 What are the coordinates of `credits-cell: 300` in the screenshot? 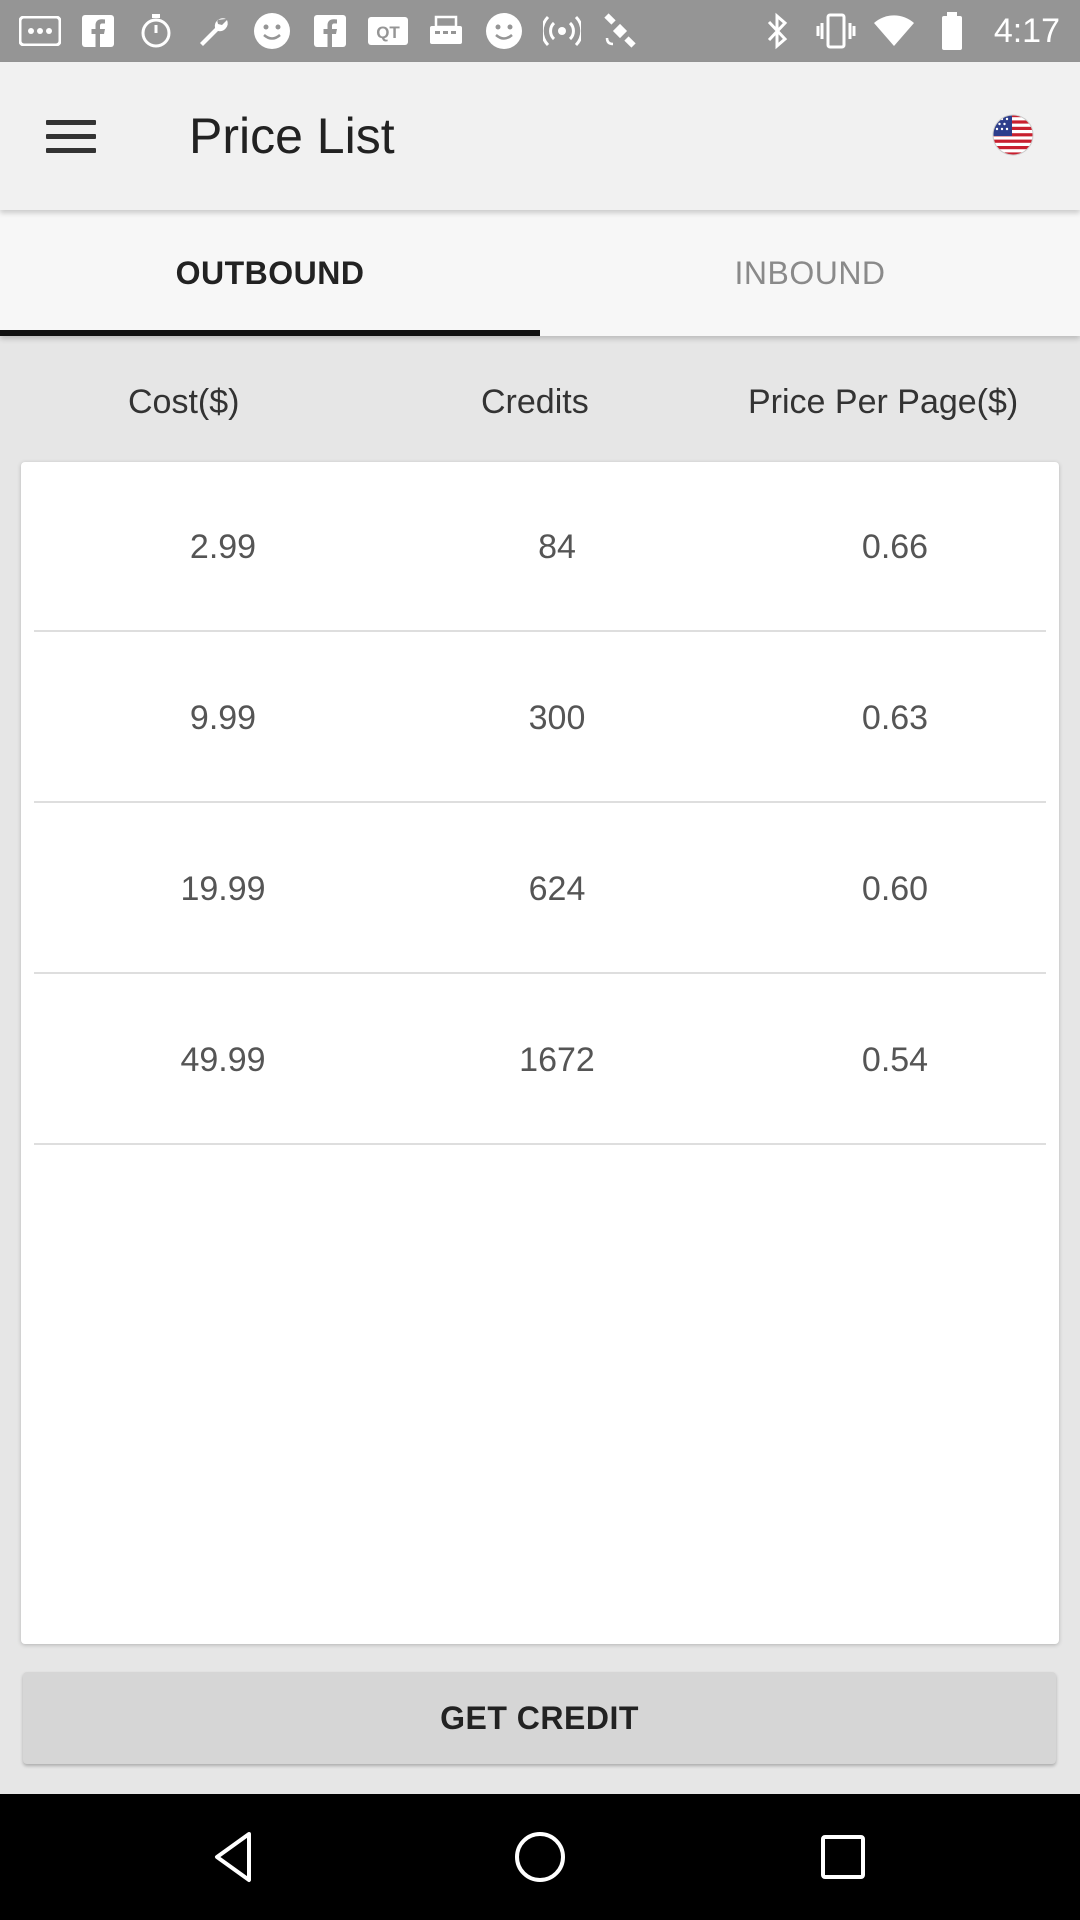 It's located at (557, 718).